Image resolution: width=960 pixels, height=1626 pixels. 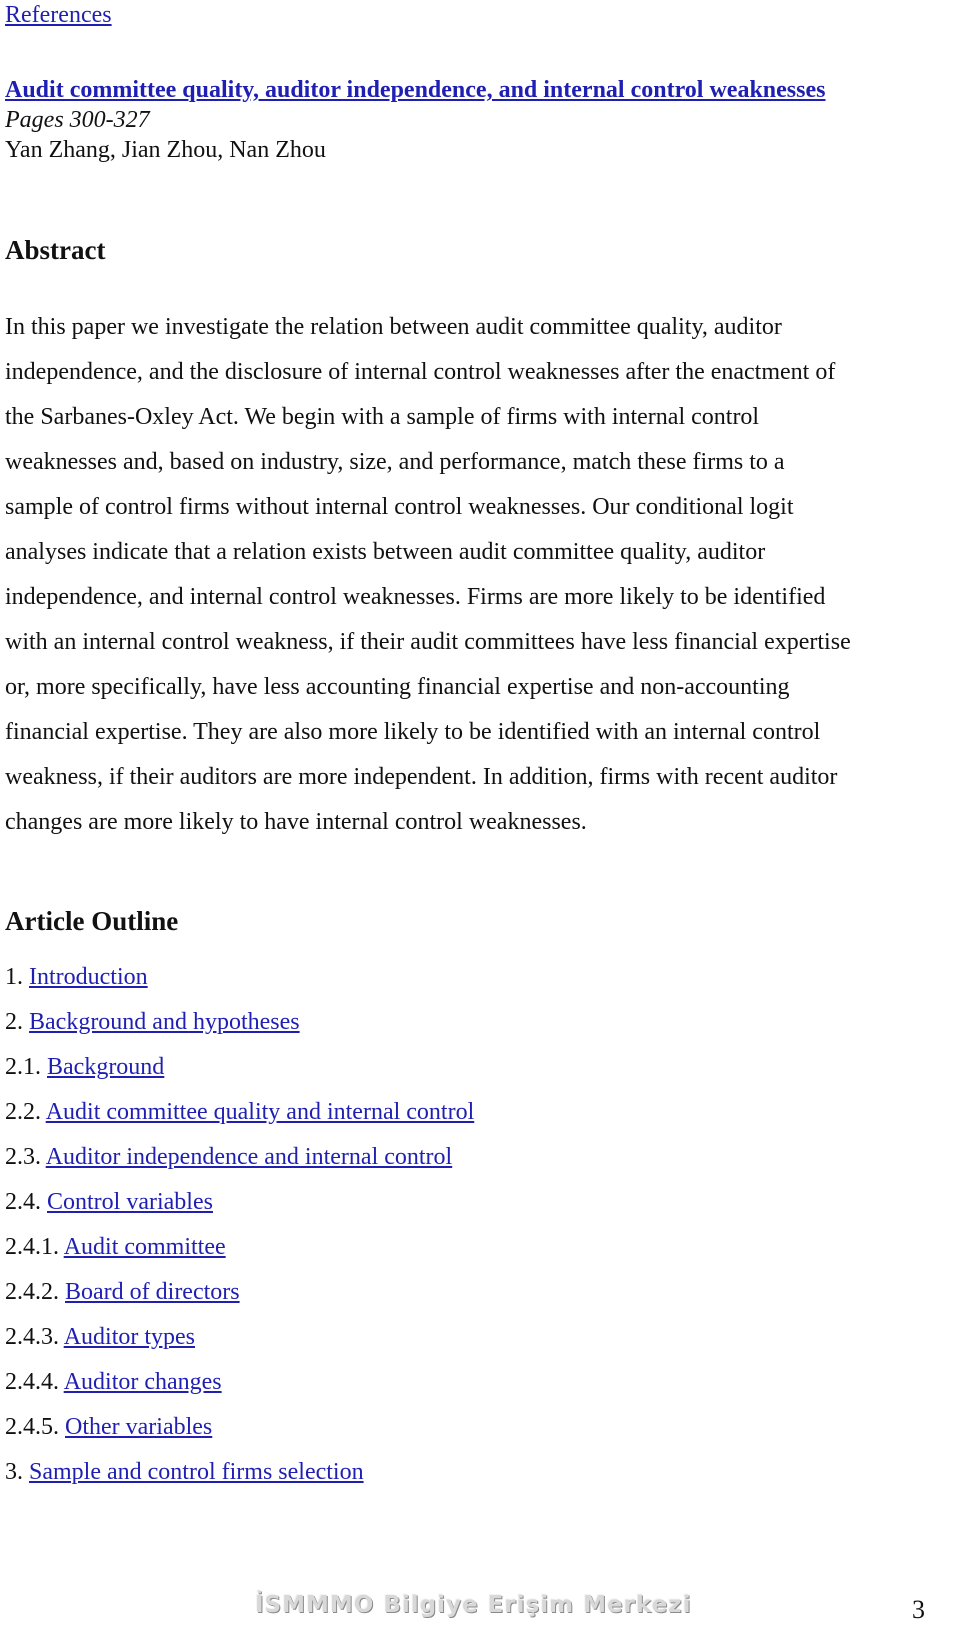 What do you see at coordinates (17, 1472) in the screenshot?
I see `outline-item-number: 3.` at bounding box center [17, 1472].